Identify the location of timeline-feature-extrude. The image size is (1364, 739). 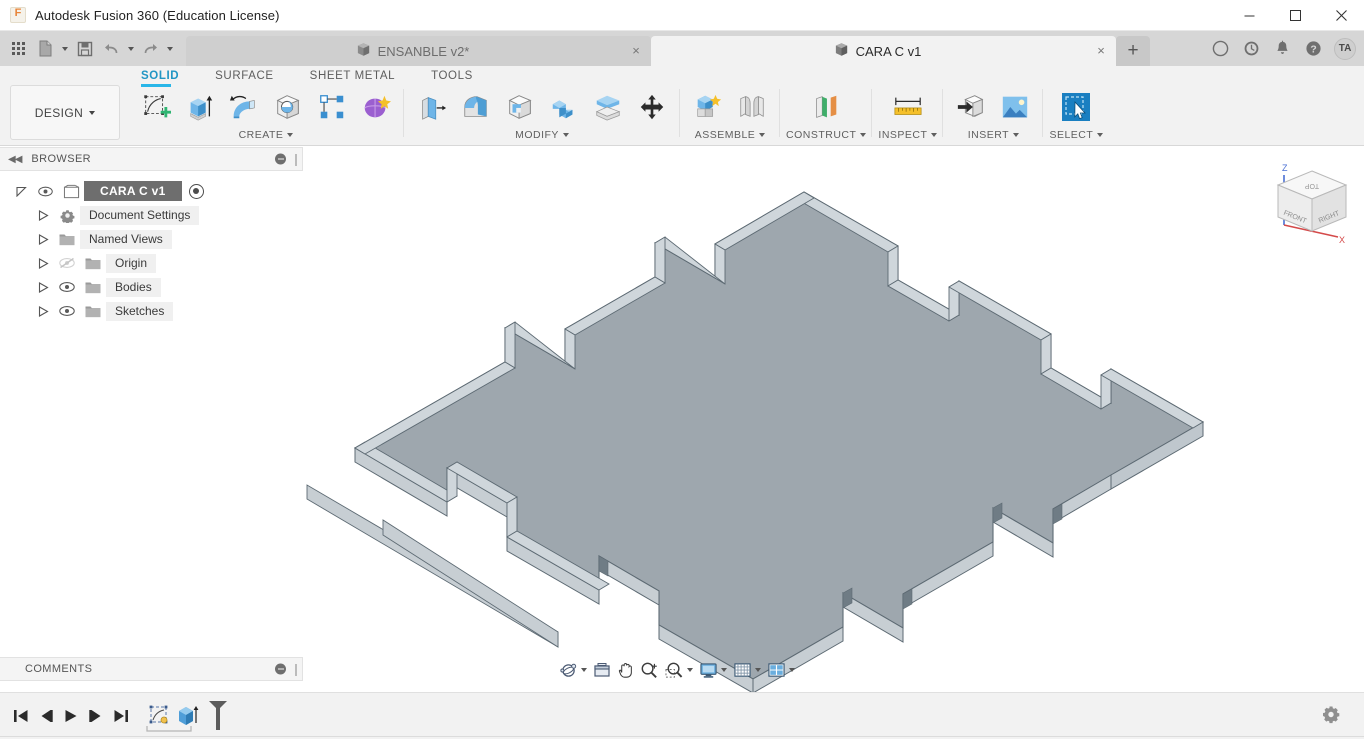
(188, 716).